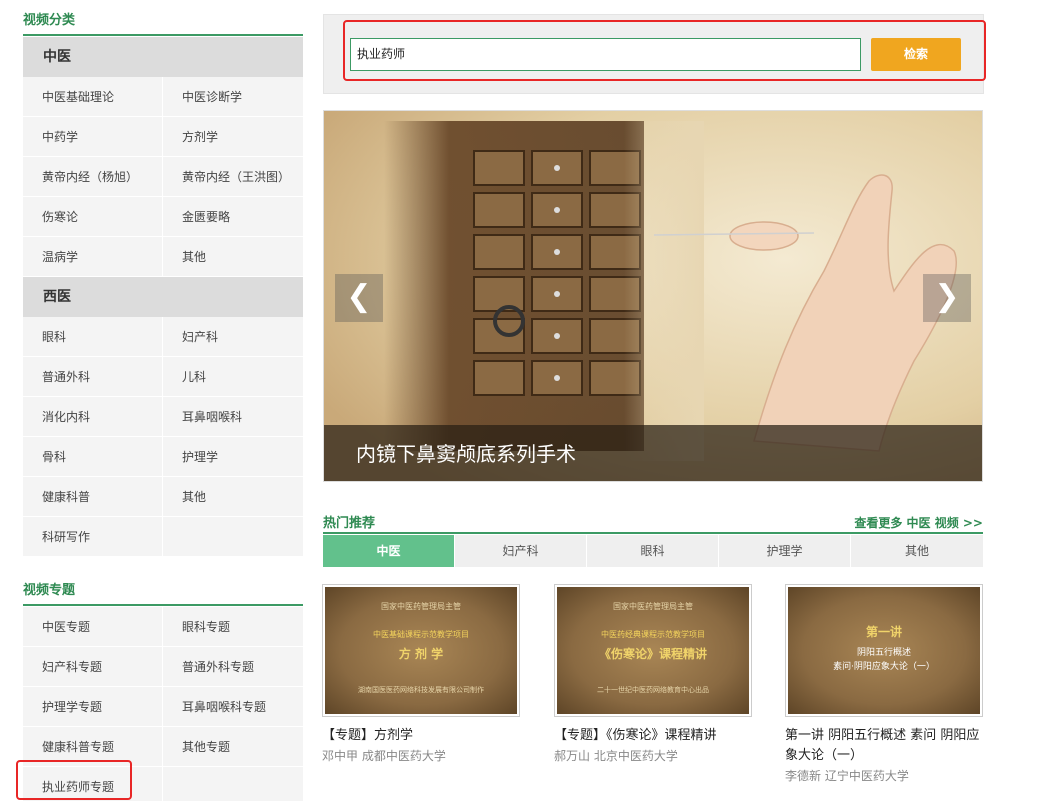 Image resolution: width=1042 pixels, height=801 pixels. Describe the element at coordinates (883, 653) in the screenshot. I see `thumb-text: 阴阳五行概述` at that location.